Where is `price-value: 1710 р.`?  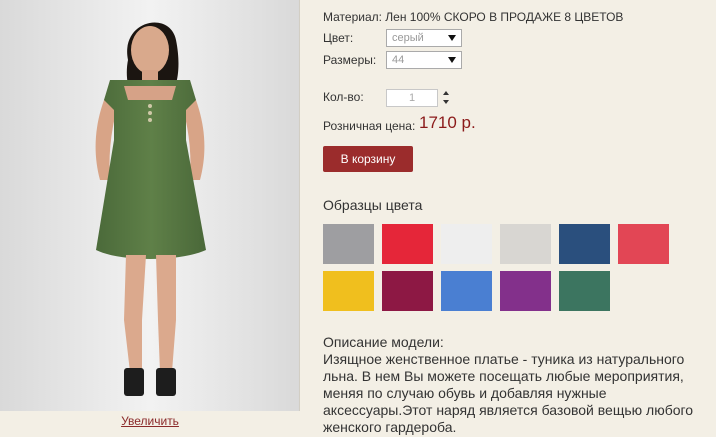
price-value: 1710 р. is located at coordinates (447, 122).